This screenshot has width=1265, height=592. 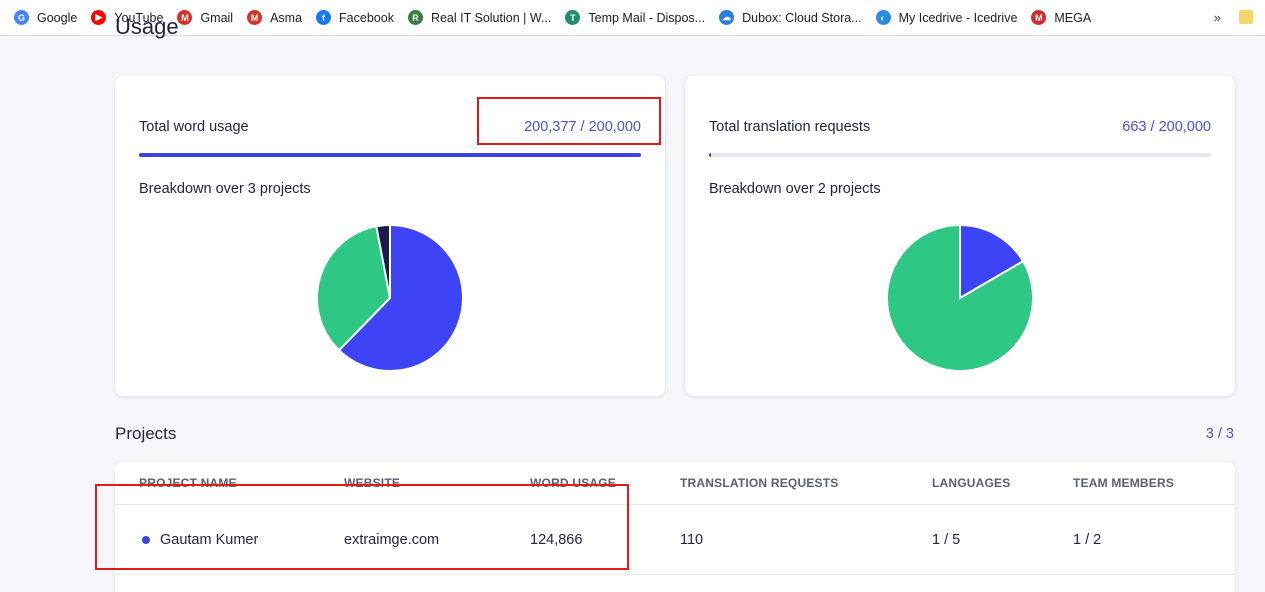 I want to click on bookmark-label: Facebook, so click(x=366, y=17).